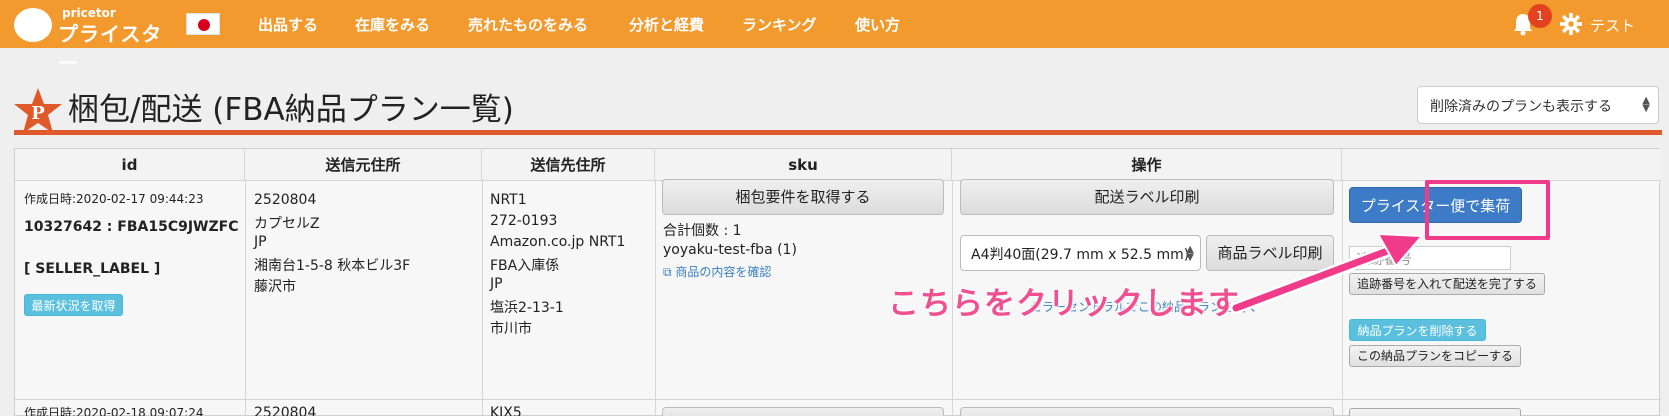  I want to click on filter-select-value: 削除済みのプランも表示する, so click(1521, 107).